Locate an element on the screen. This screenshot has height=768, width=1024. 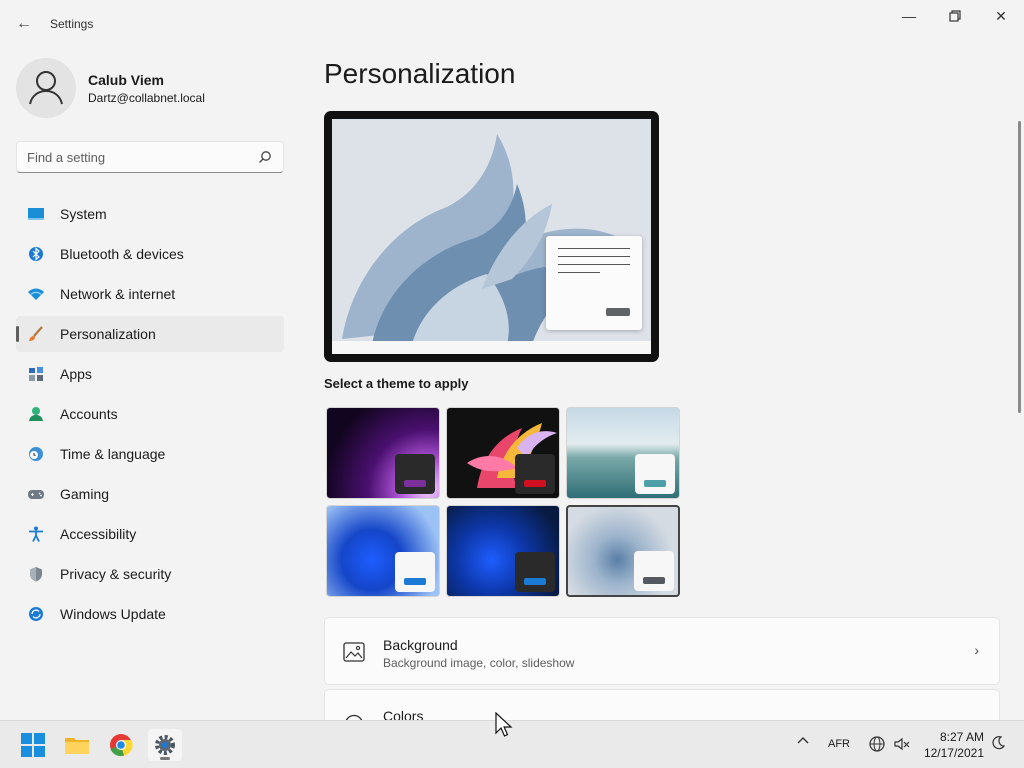
sidebar-item-windows-update: Windows Update is located at coordinates (150, 614).